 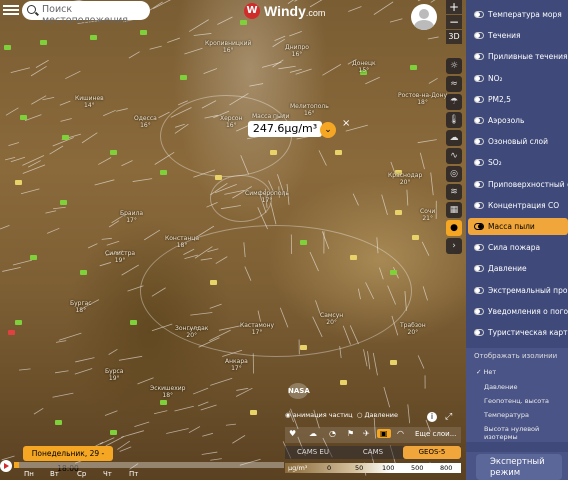 What do you see at coordinates (454, 228) in the screenshot?
I see `dust-icon: ●` at bounding box center [454, 228].